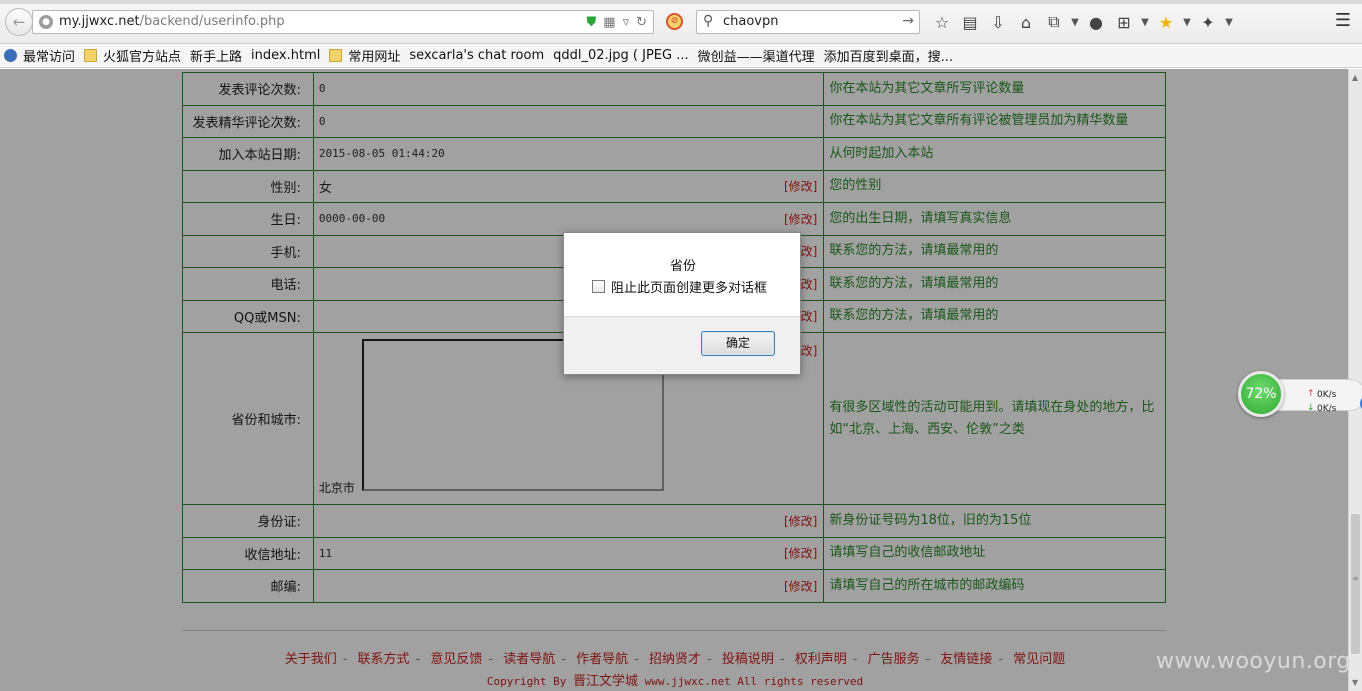 This screenshot has width=1362, height=691. I want to click on url-text: my.jjwxc.net/backend/userinfo.php, so click(172, 21).